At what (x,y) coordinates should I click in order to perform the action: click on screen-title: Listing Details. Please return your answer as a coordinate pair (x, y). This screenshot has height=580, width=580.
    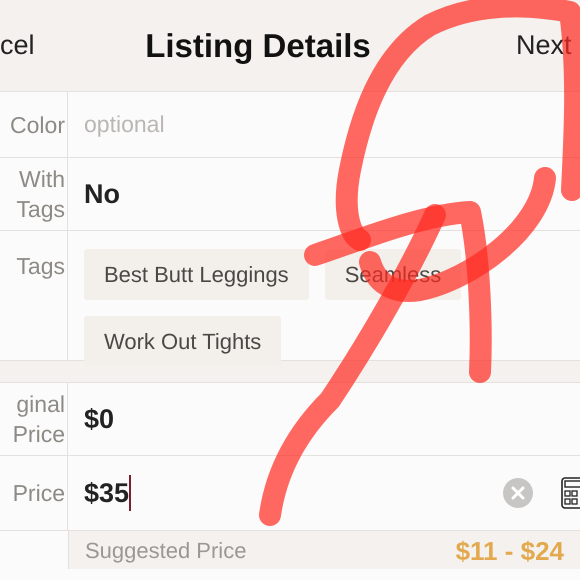
    Looking at the image, I should click on (258, 46).